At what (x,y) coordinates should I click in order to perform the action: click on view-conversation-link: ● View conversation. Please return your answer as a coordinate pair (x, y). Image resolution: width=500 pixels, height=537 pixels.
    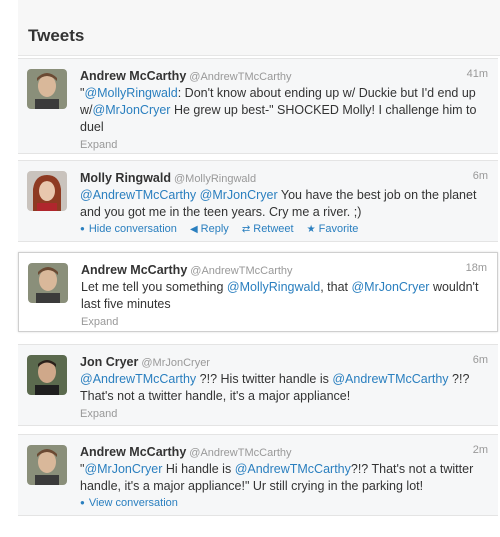
    Looking at the image, I should click on (129, 503).